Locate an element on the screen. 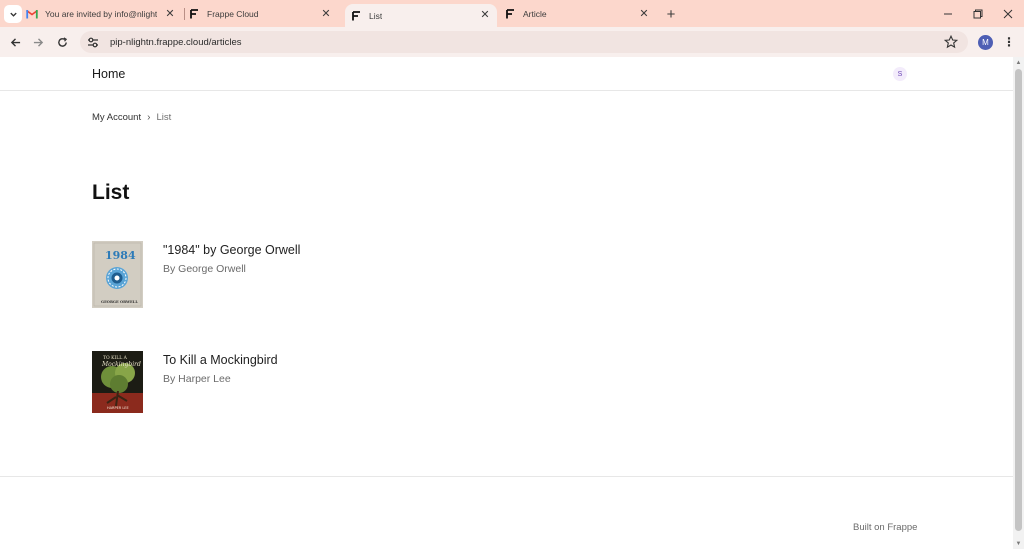 The image size is (1024, 549). back-button is located at coordinates (15, 42).